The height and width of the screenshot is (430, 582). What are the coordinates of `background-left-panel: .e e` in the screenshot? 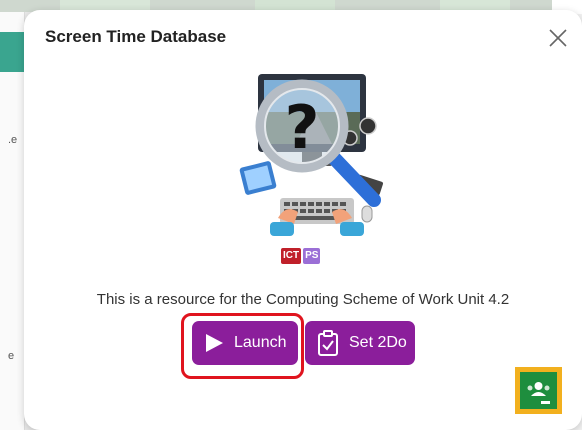 It's located at (12, 221).